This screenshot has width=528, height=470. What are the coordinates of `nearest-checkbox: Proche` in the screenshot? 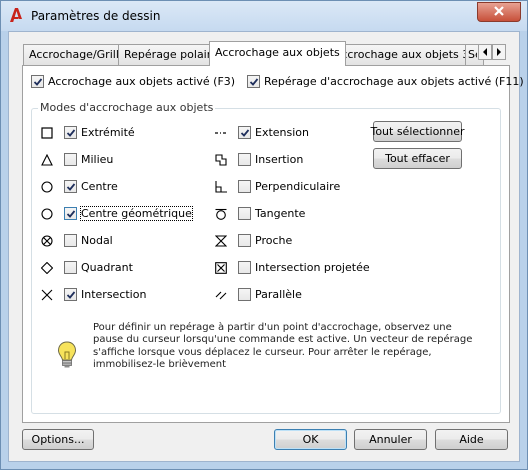 It's located at (265, 240).